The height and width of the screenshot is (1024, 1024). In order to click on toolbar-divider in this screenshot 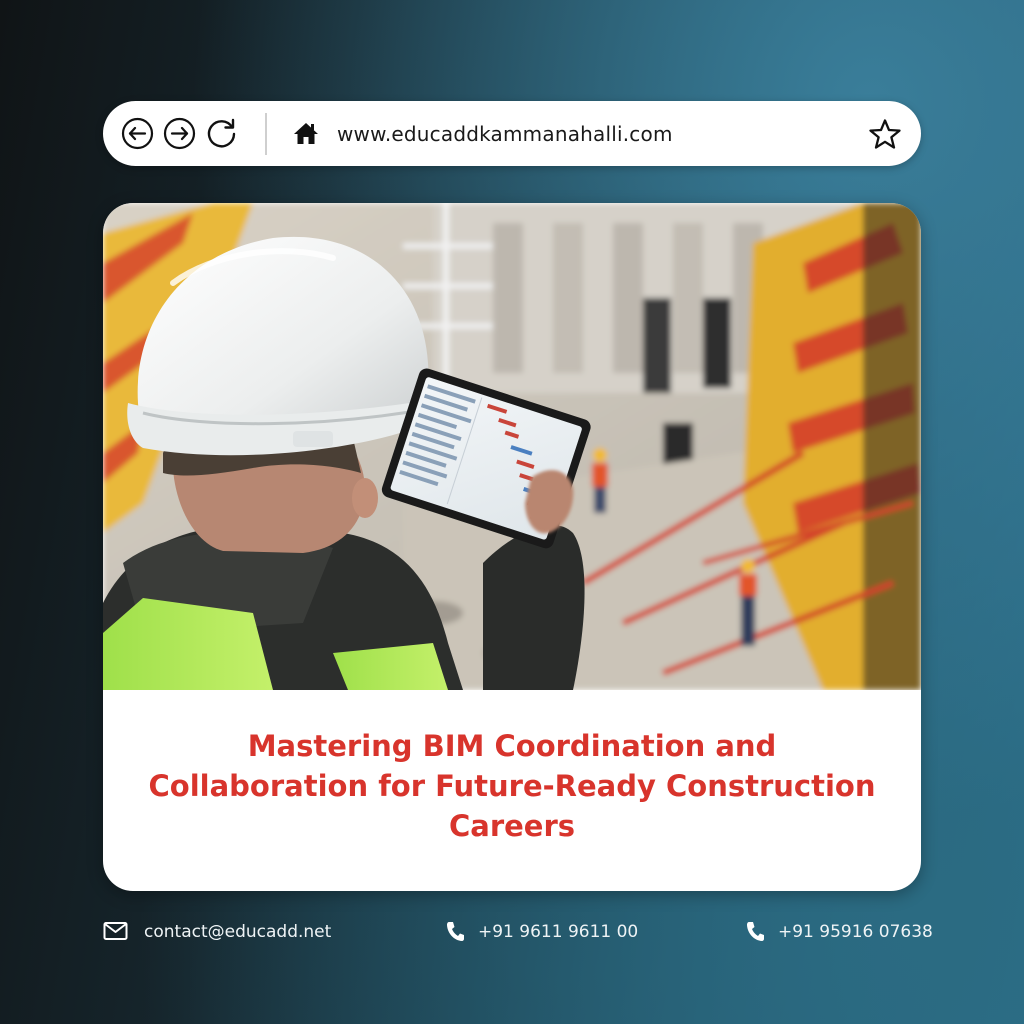, I will do `click(266, 134)`.